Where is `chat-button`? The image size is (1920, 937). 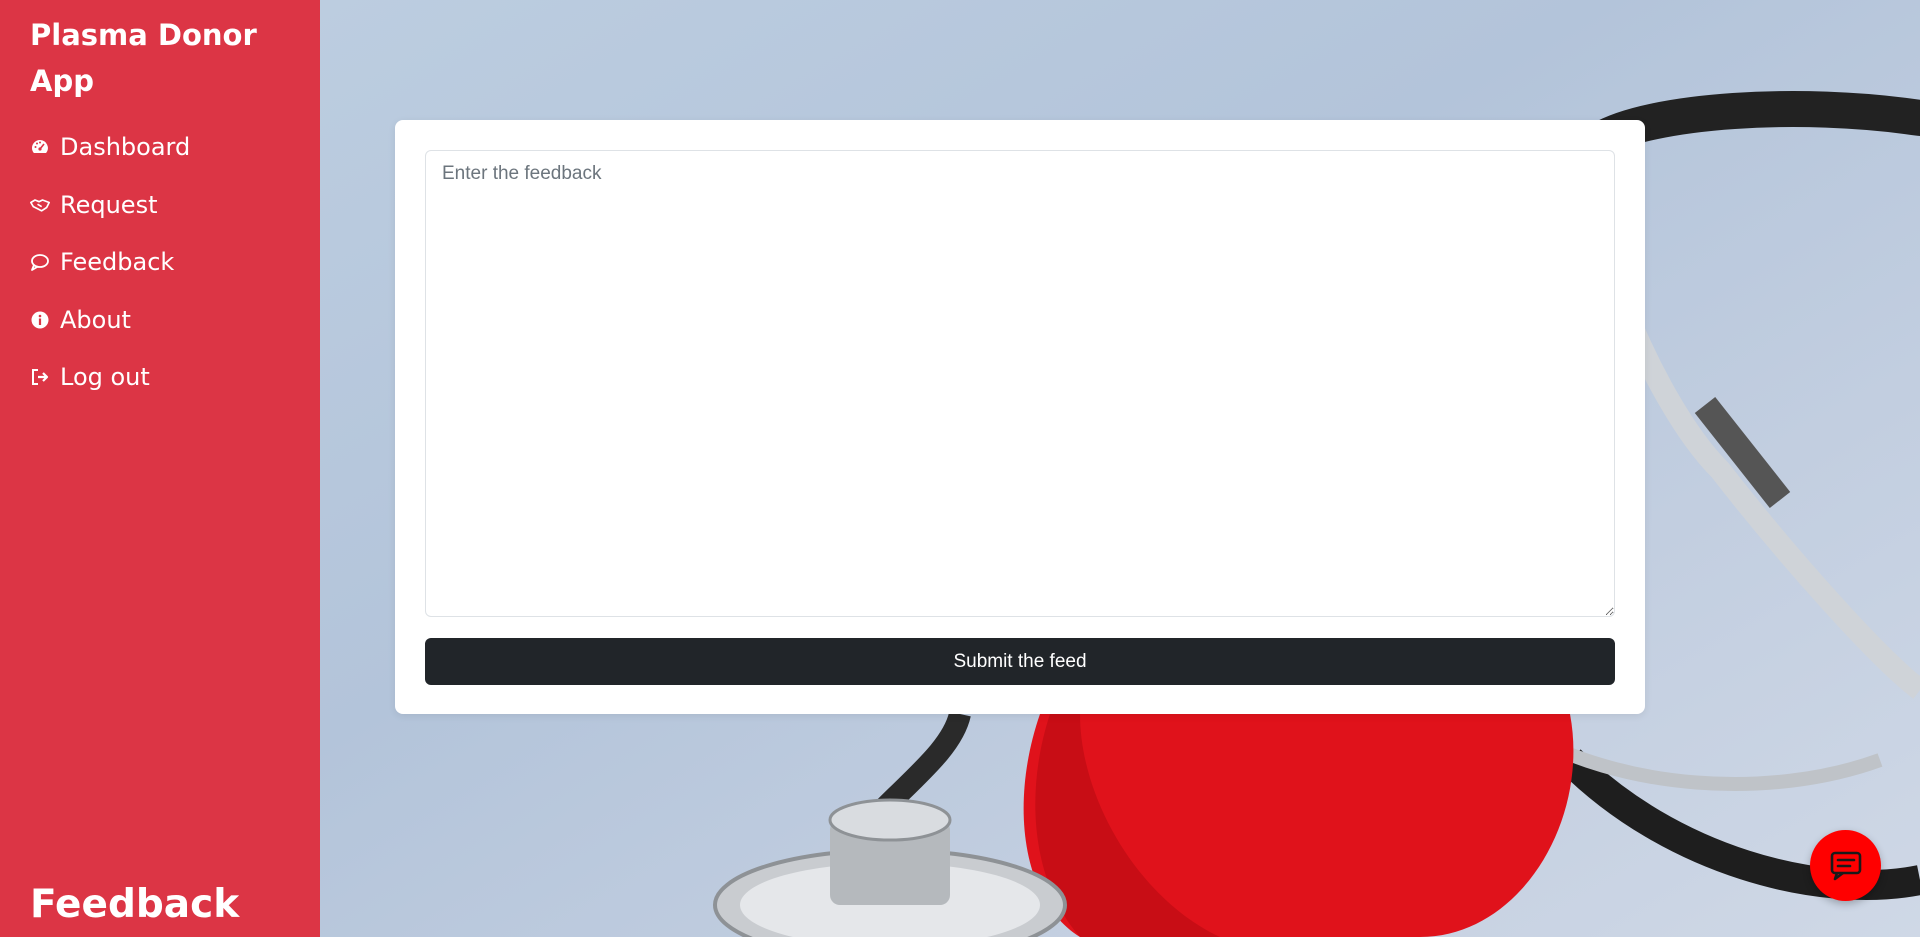
chat-button is located at coordinates (1845, 865).